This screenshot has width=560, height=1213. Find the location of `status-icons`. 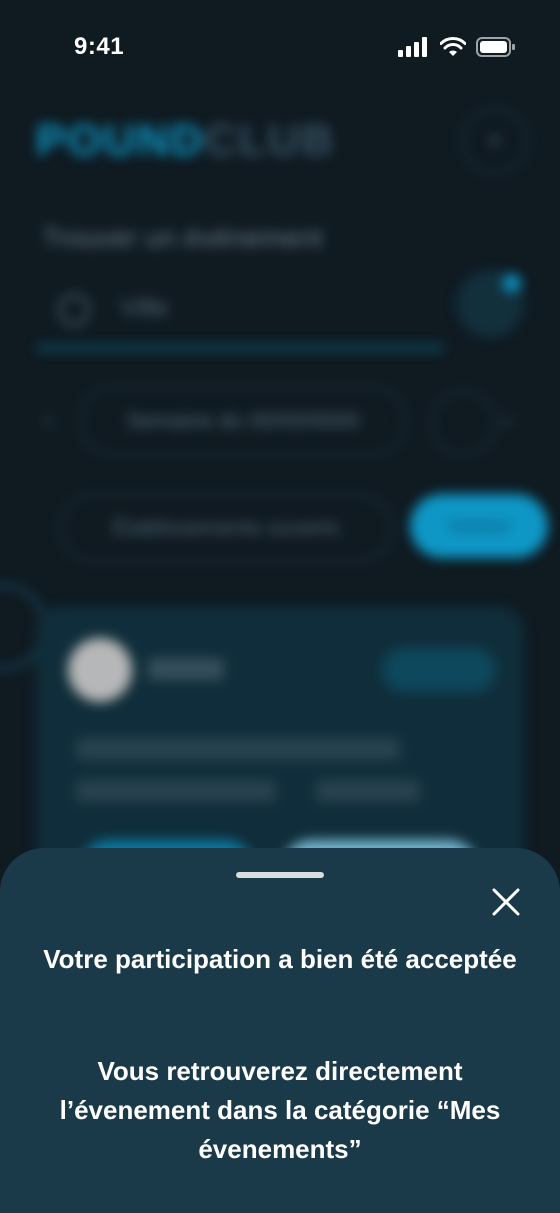

status-icons is located at coordinates (457, 47).